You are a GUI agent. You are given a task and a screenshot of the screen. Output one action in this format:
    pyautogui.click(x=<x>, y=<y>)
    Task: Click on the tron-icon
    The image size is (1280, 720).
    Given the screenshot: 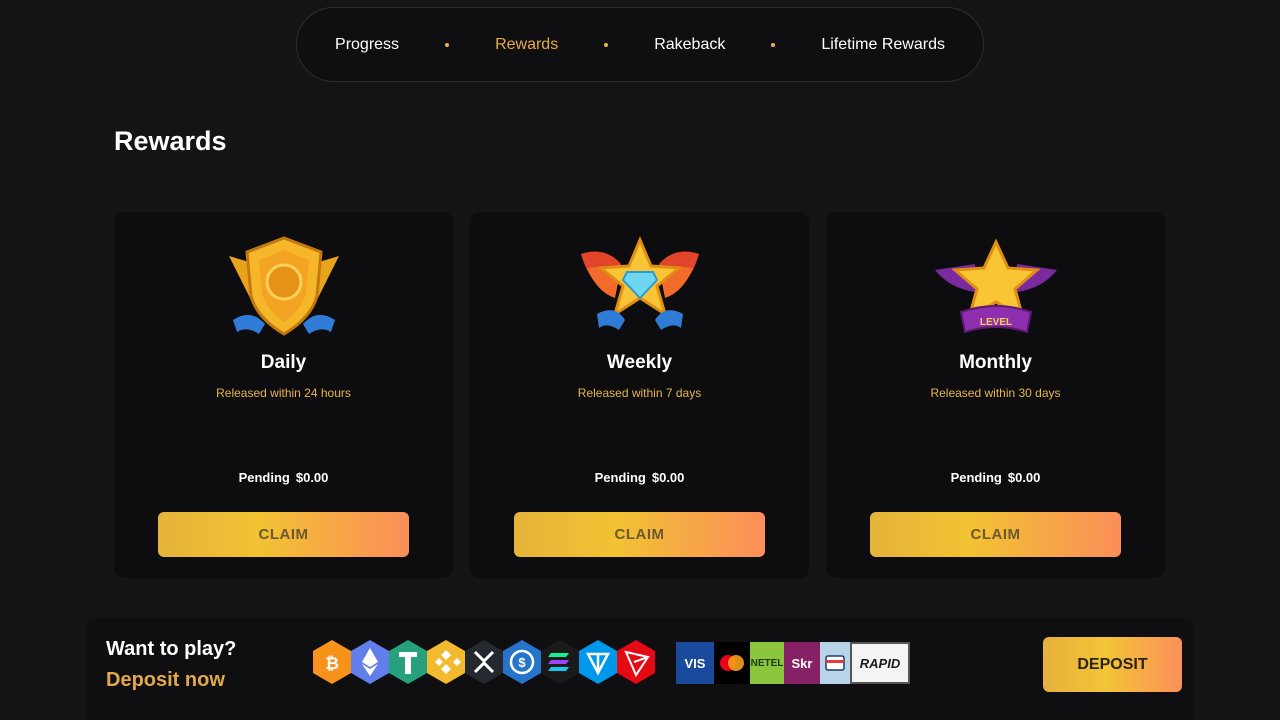 What is the action you would take?
    pyautogui.click(x=636, y=662)
    